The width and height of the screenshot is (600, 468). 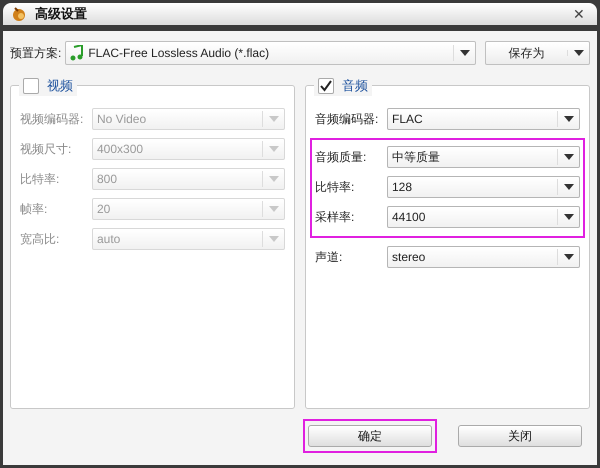 I want to click on dropdown-value: FLAC, so click(x=407, y=119).